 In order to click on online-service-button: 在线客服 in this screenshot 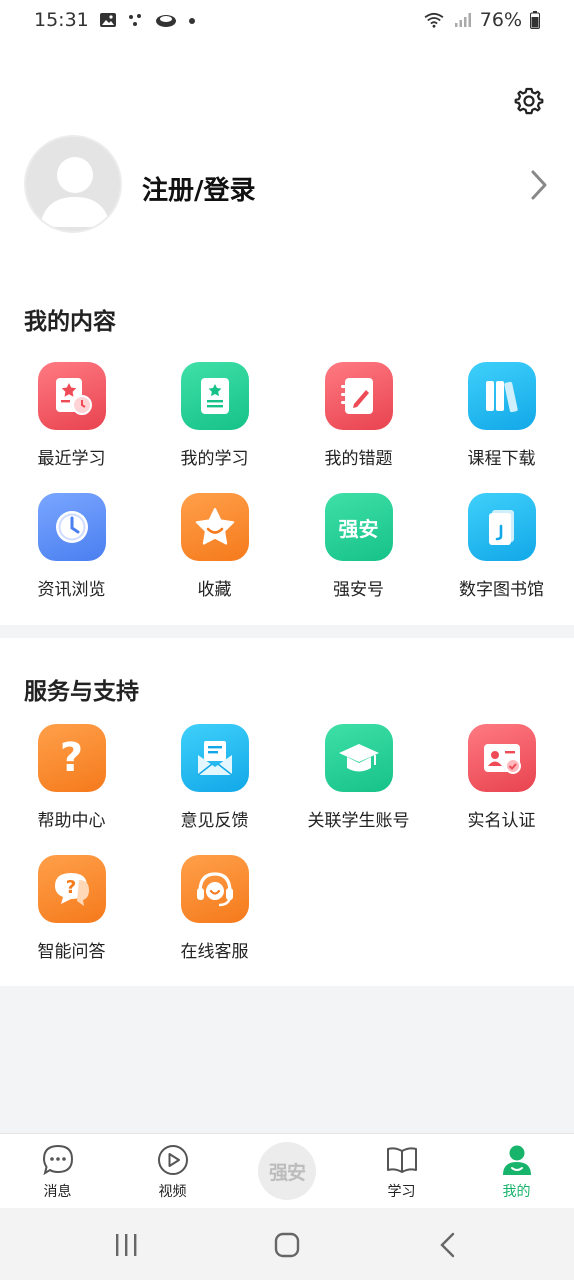, I will do `click(214, 908)`.